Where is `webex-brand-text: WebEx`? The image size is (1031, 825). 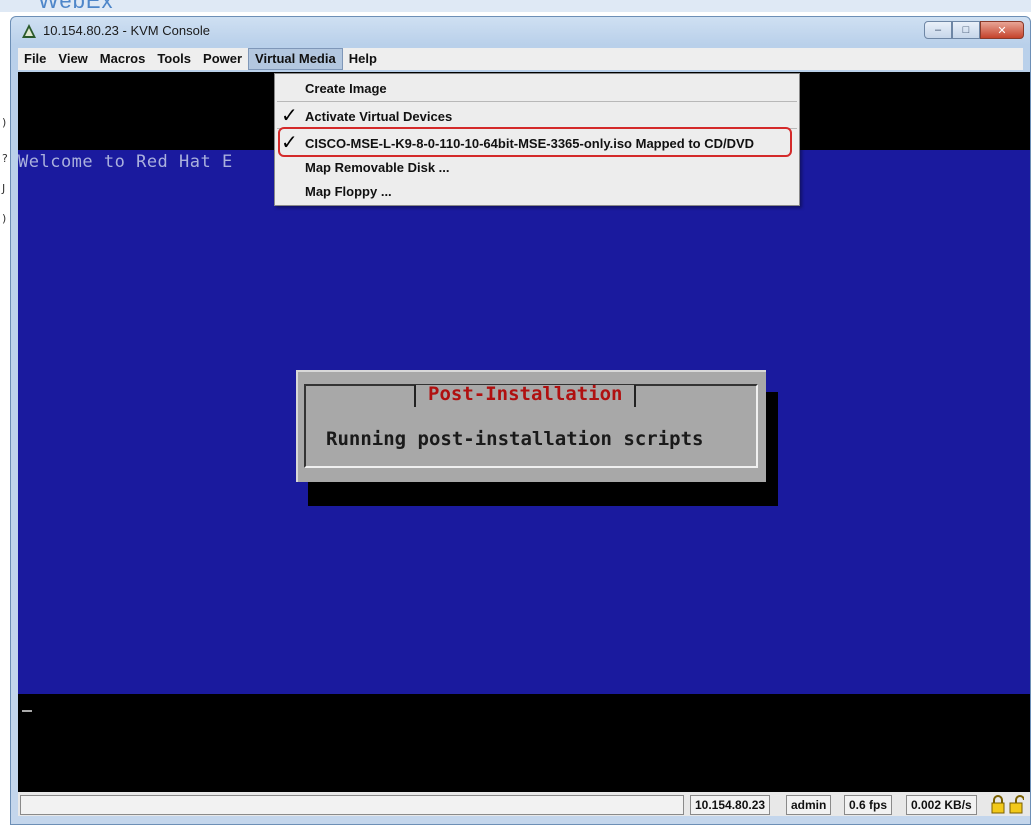 webex-brand-text: WebEx is located at coordinates (76, 6).